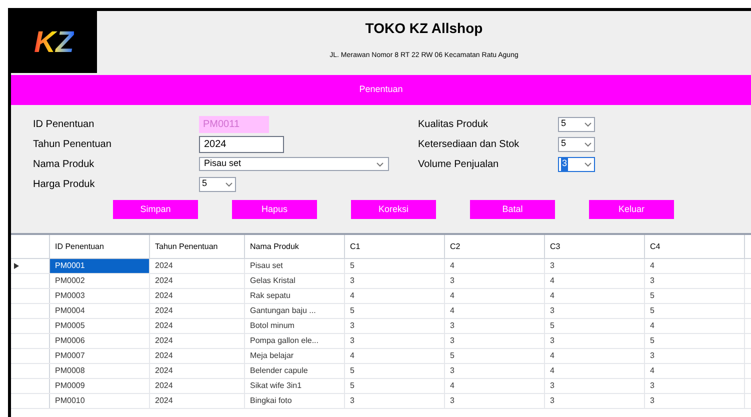 This screenshot has height=417, width=751. What do you see at coordinates (100, 281) in the screenshot?
I see `table-cell: PM0002` at bounding box center [100, 281].